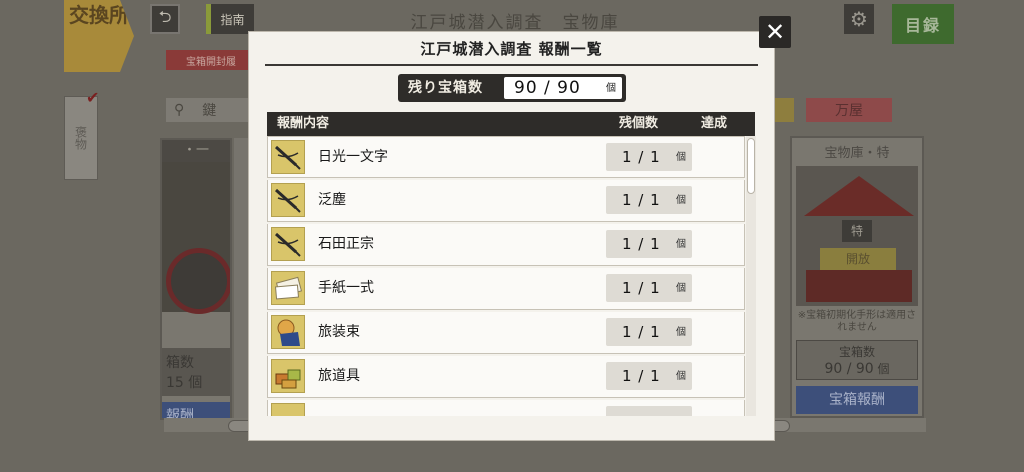 Image resolution: width=1024 pixels, height=472 pixels. I want to click on outfit-icon, so click(288, 332).